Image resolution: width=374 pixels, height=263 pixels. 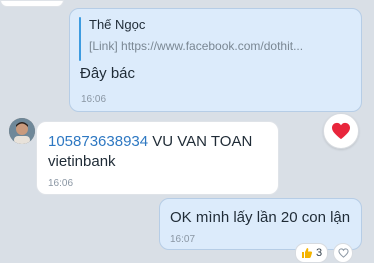 What do you see at coordinates (162, 152) in the screenshot?
I see `message-text: 105873638934 VU VAN TOAN vietinbank` at bounding box center [162, 152].